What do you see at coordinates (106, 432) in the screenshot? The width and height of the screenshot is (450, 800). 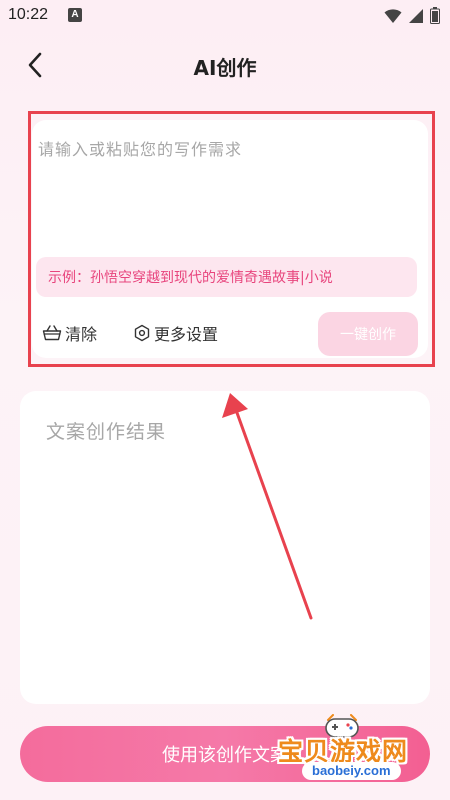 I see `result-placeholder: 文案创作结果` at bounding box center [106, 432].